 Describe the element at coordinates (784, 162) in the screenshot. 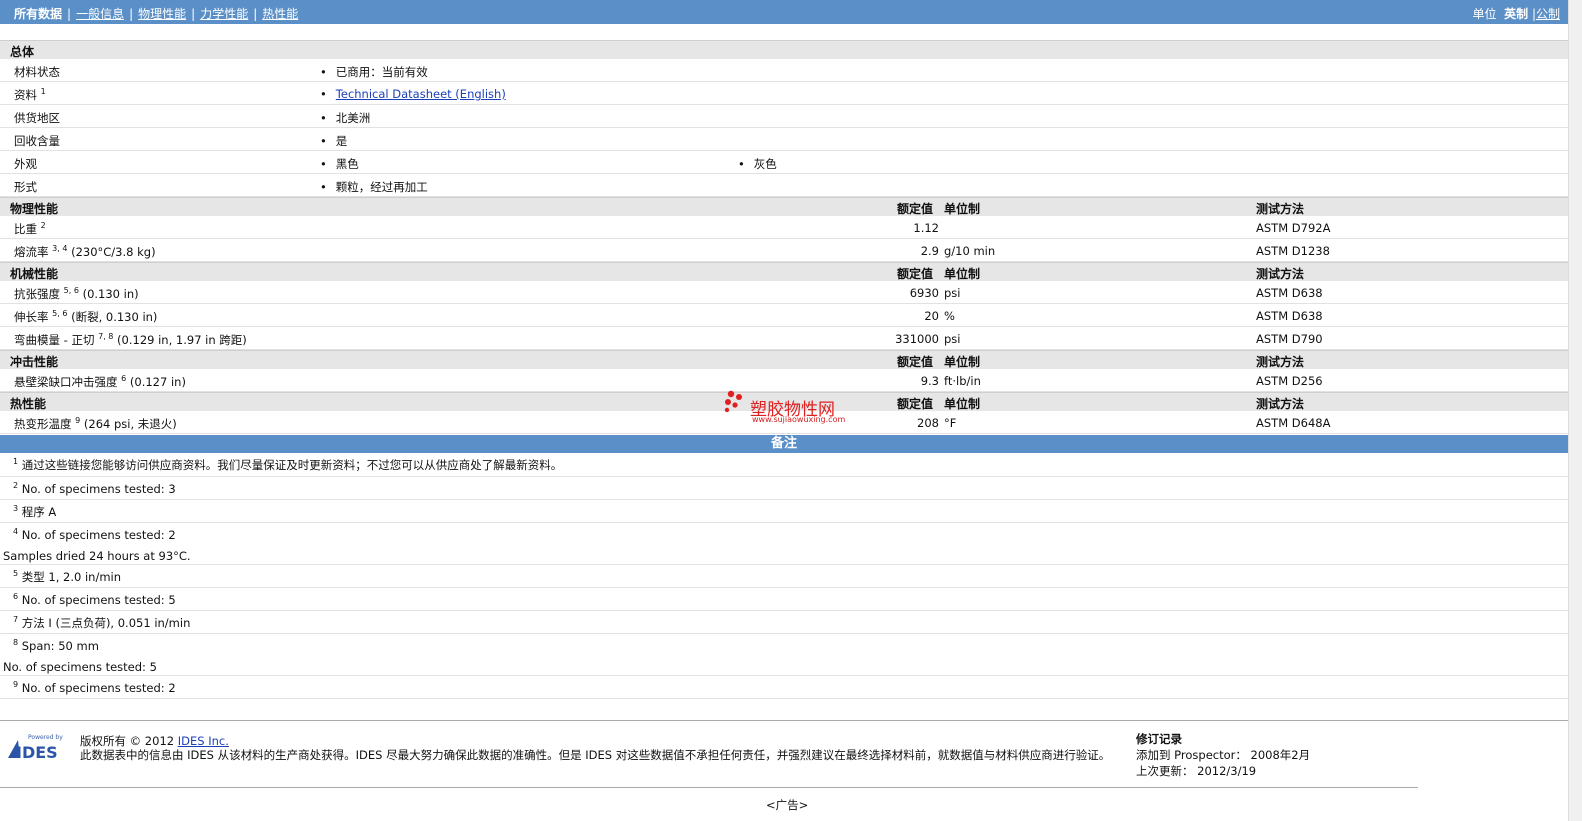

I see `table-row: 外观 黑色 灰色` at that location.